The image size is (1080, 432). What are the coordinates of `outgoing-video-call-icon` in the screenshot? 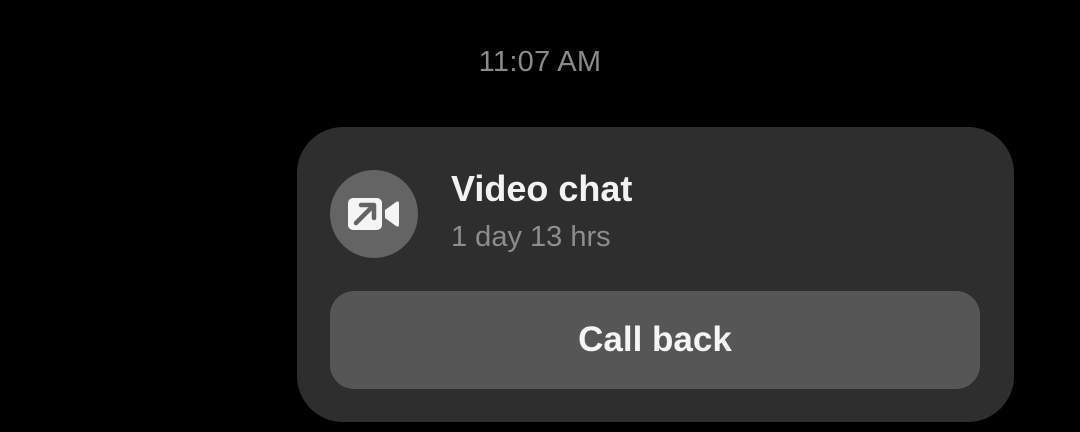 It's located at (374, 214).